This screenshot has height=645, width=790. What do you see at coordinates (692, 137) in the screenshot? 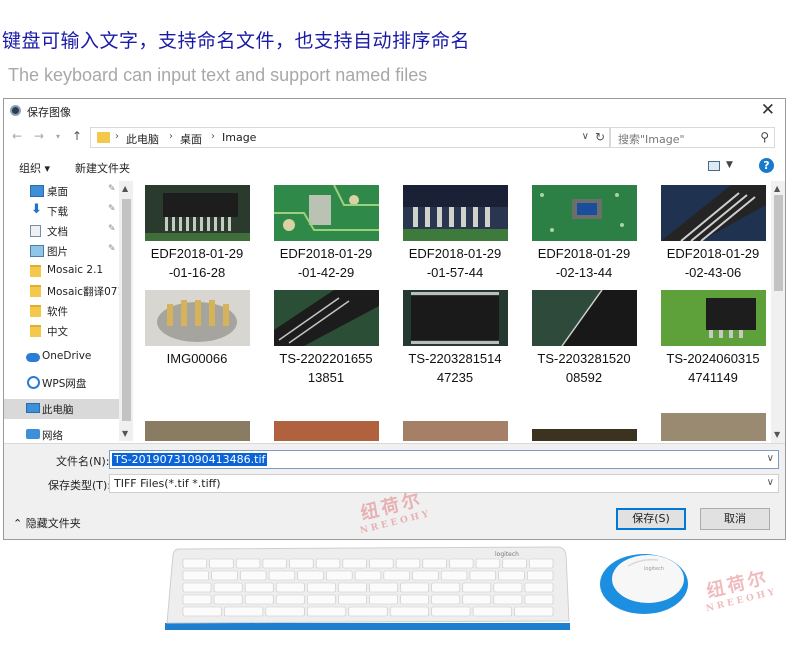
I see `search-input: 搜索"Image" ⚲` at bounding box center [692, 137].